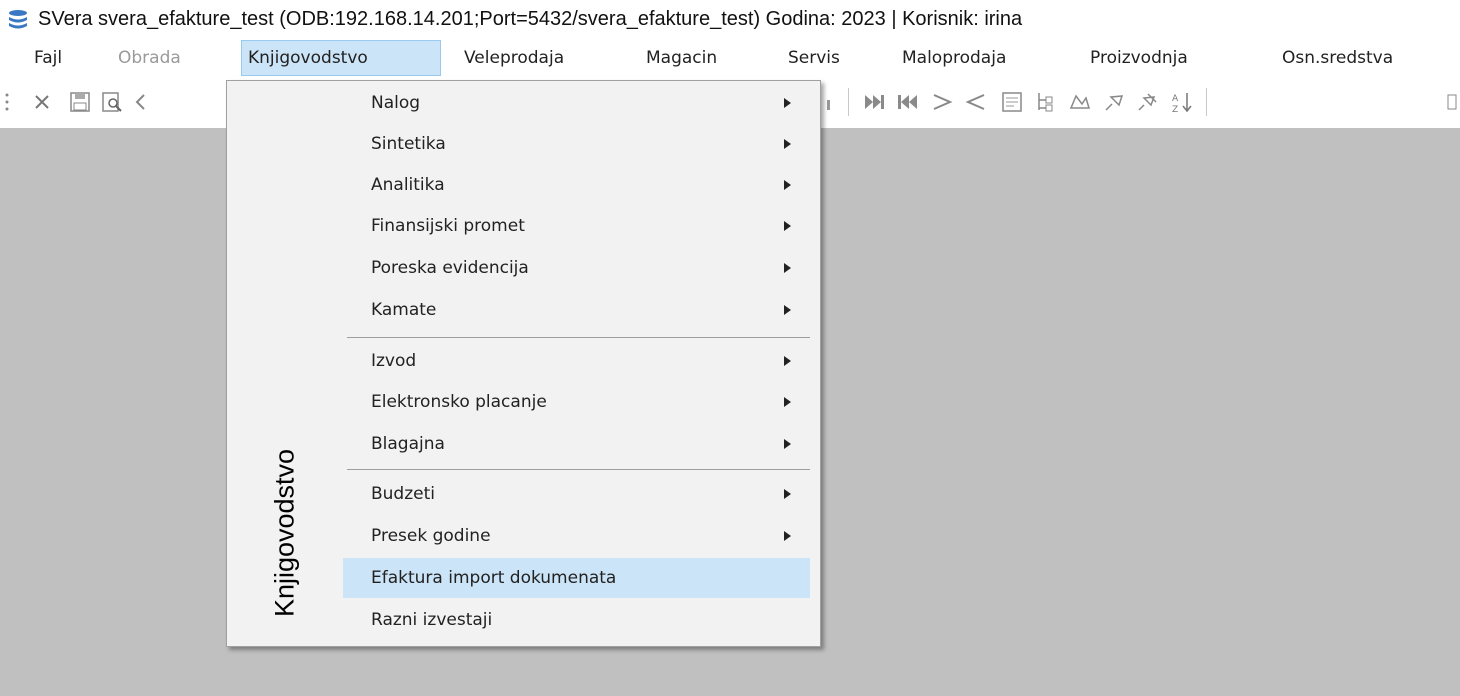 This screenshot has height=696, width=1460. What do you see at coordinates (284, 533) in the screenshot?
I see `menu-side-label: Knjigovodstvo` at bounding box center [284, 533].